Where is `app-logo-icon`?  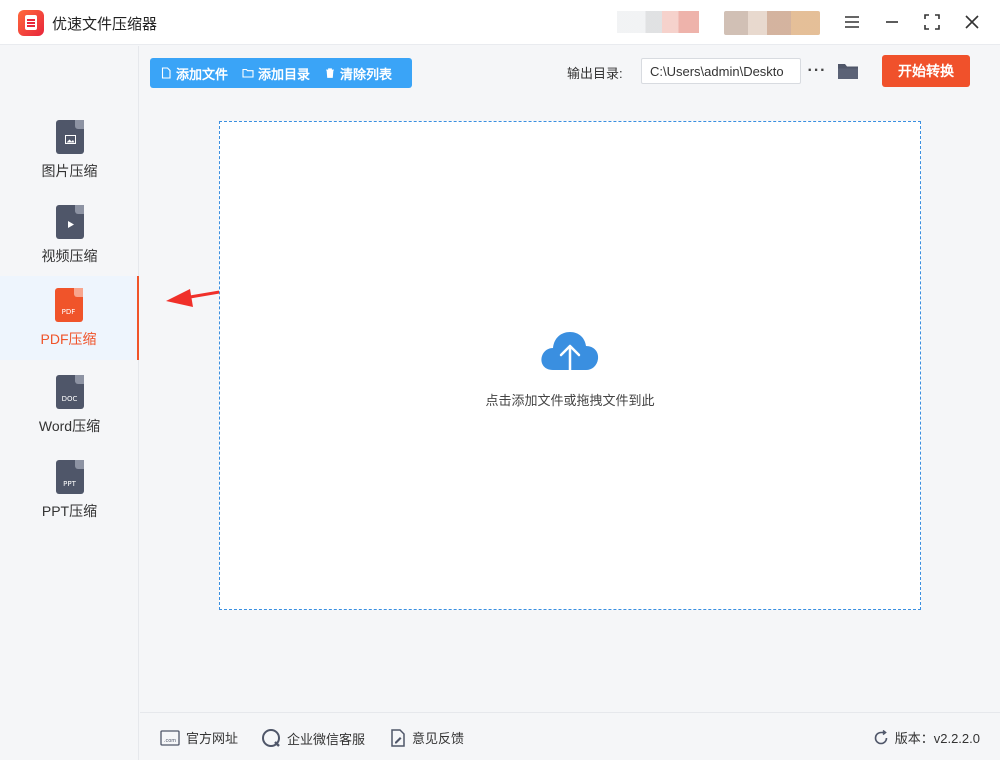
app-logo-icon is located at coordinates (31, 23).